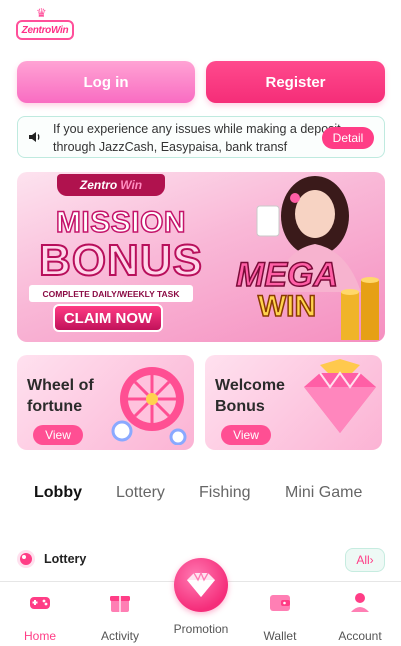 This screenshot has height=646, width=401. Describe the element at coordinates (360, 308) in the screenshot. I see `coin-stack-icon` at that location.